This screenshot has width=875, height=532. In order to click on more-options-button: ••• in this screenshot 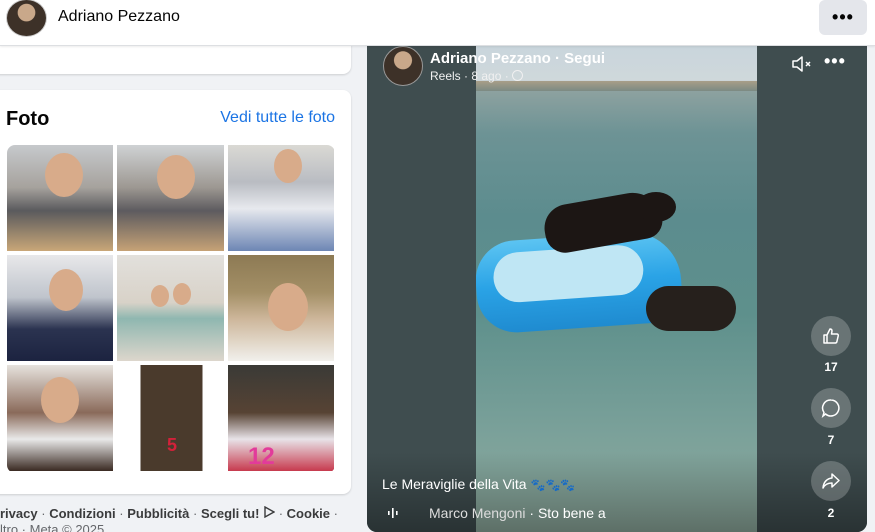, I will do `click(843, 17)`.